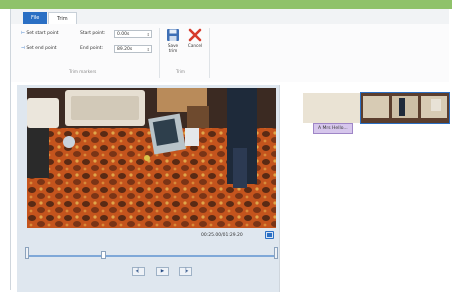 This screenshot has height=292, width=452. I want to click on split-button, so click(269, 235).